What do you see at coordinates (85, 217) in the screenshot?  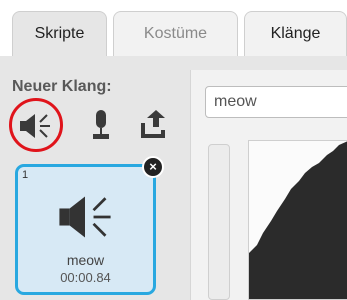 I see `speaker-icon` at bounding box center [85, 217].